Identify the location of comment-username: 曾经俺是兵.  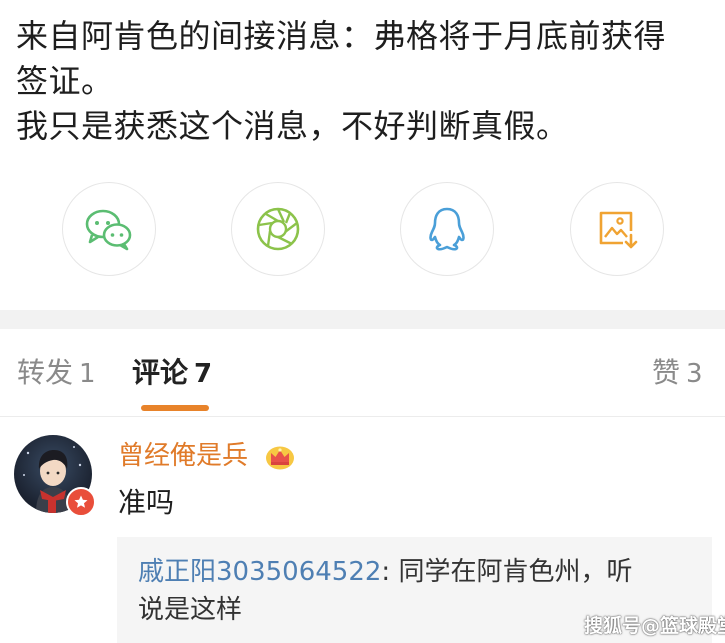
(183, 456).